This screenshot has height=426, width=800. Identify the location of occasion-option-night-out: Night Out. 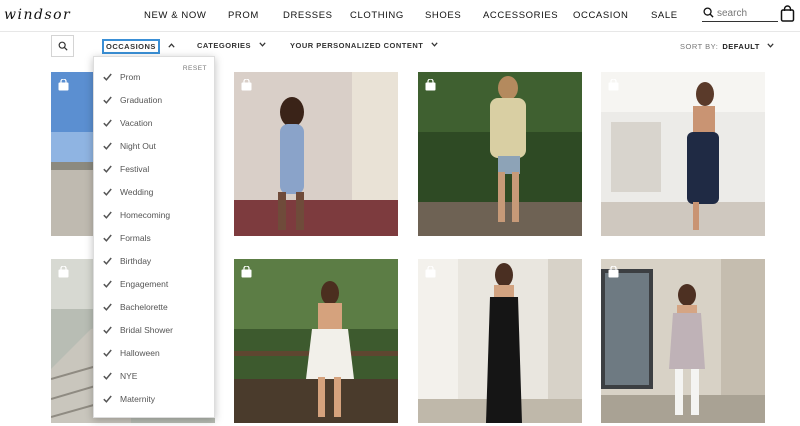
(154, 148).